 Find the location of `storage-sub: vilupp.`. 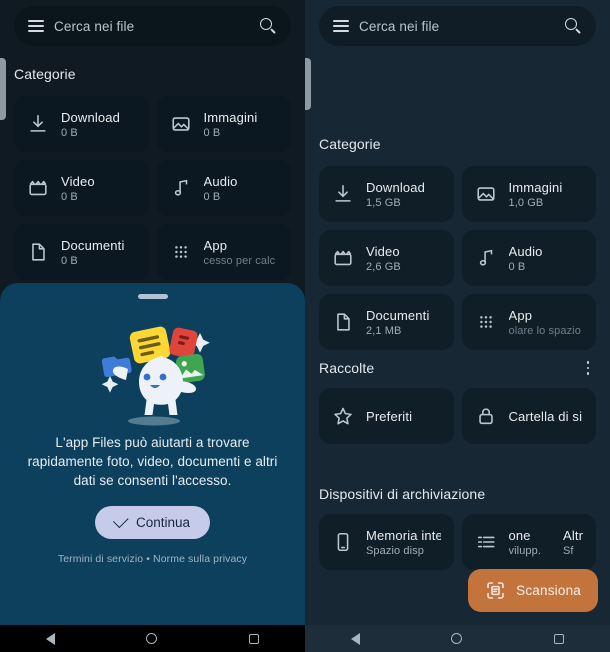

storage-sub: vilupp. is located at coordinates (524, 550).